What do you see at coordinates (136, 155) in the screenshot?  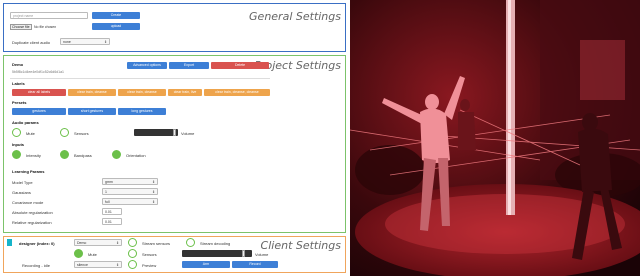 I see `orientation-label: Orientation` at bounding box center [136, 155].